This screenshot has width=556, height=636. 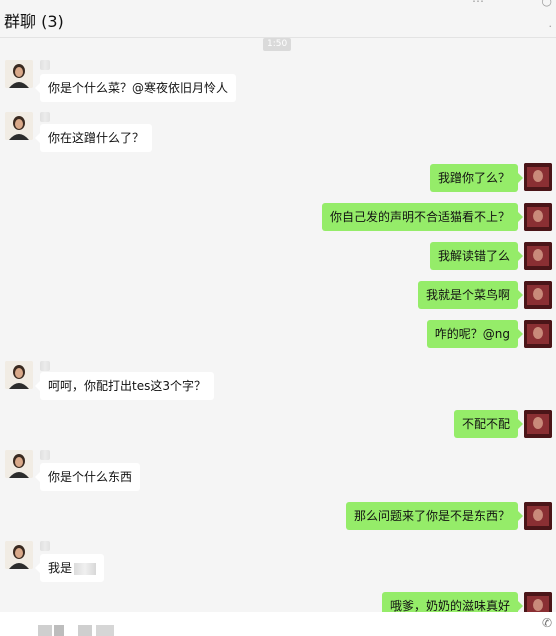 I want to click on message-bubble-incoming: 你在这蹭什么了？, so click(x=93, y=138).